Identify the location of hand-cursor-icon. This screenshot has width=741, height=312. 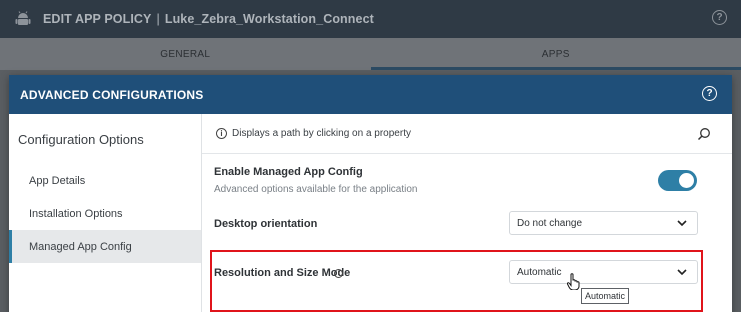
(573, 283).